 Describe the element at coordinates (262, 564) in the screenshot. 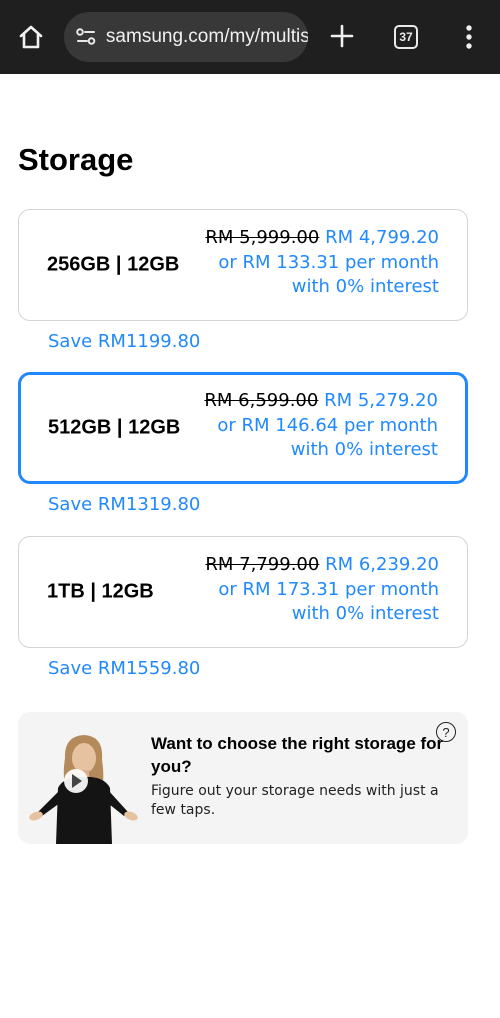

I see `original-price: RM 7,799.00` at that location.